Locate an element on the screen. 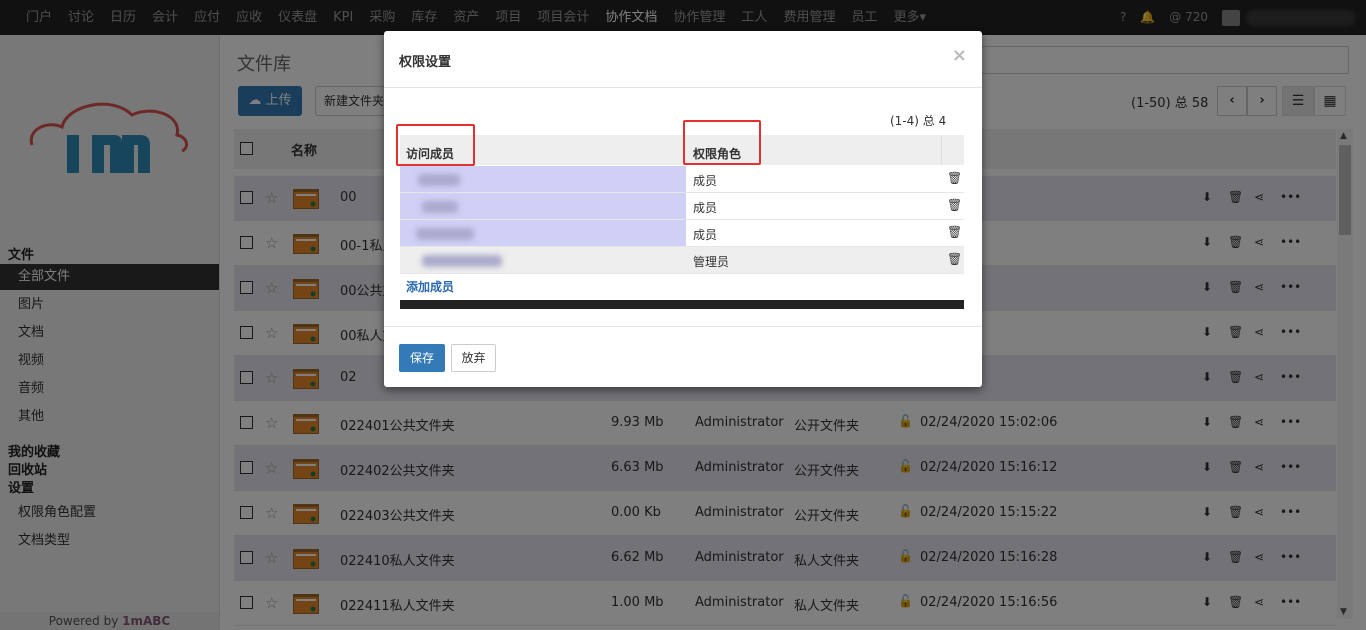 The image size is (1366, 630). member-count: (1-4) 总 4 is located at coordinates (918, 121).